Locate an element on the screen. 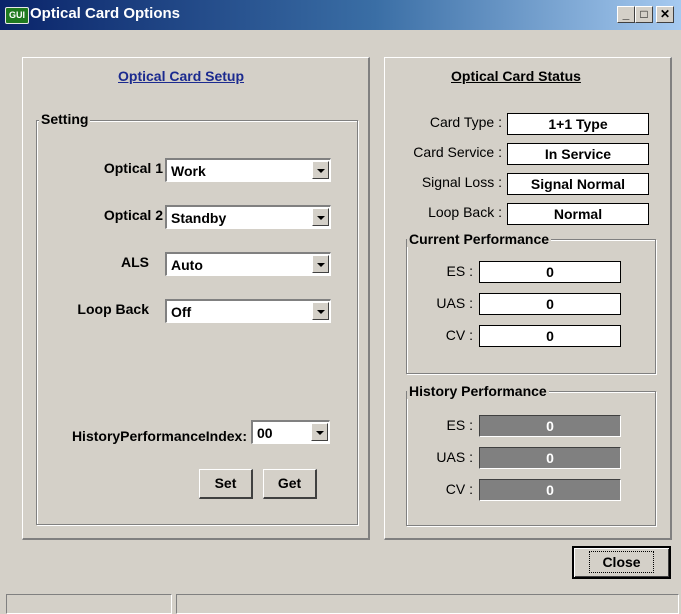 The image size is (681, 614). signal-loss-label: Signal Loss : is located at coordinates (461, 182).